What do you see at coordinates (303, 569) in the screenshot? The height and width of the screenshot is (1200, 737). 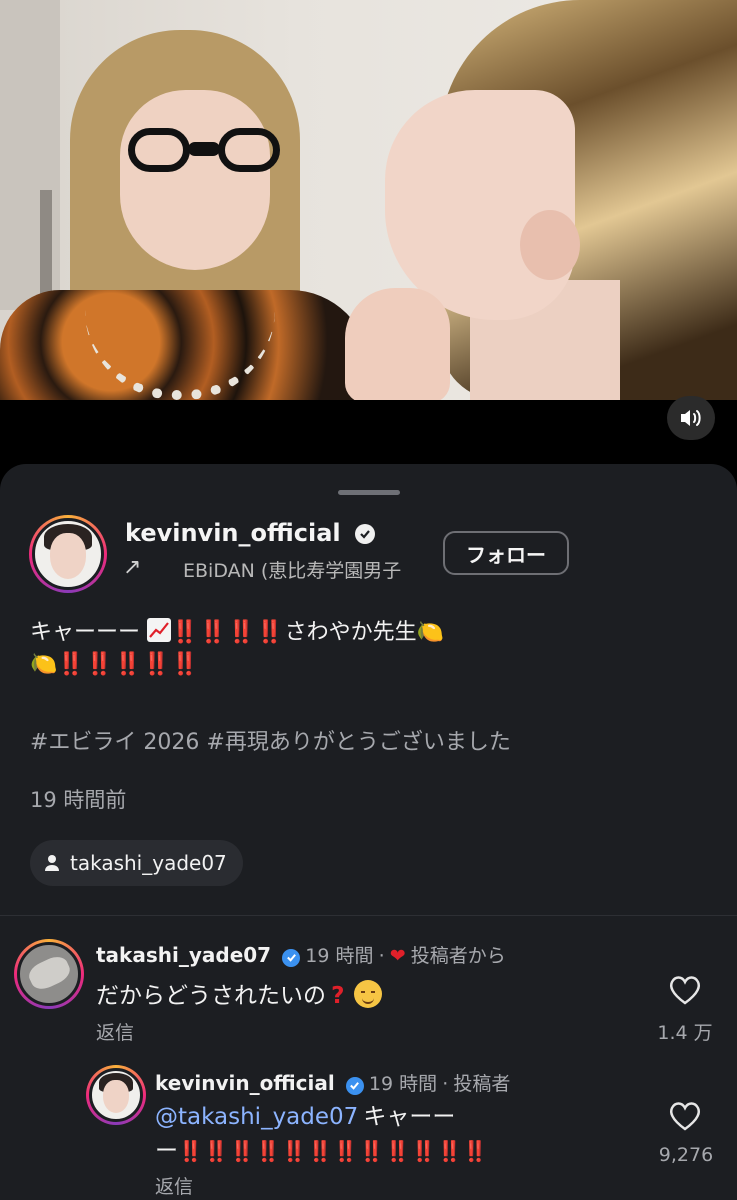 I see `audio-label: EBiDAN (恵比寿学園男子` at bounding box center [303, 569].